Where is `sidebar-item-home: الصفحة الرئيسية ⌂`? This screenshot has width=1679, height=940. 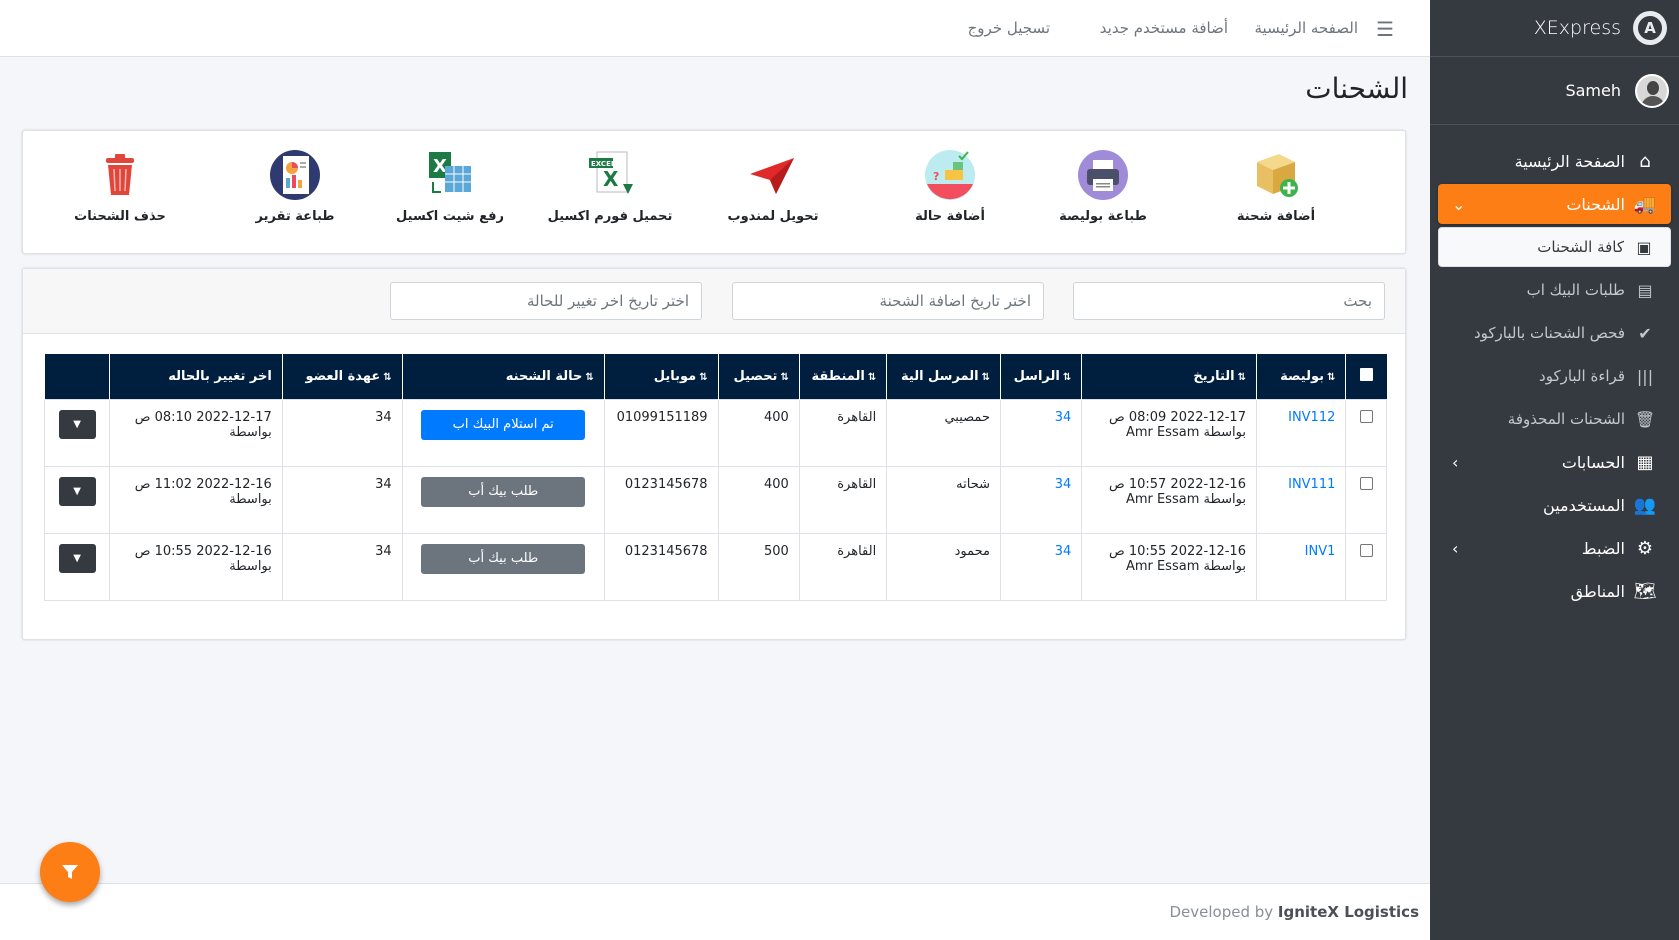 sidebar-item-home: الصفحة الرئيسية ⌂ is located at coordinates (1554, 161).